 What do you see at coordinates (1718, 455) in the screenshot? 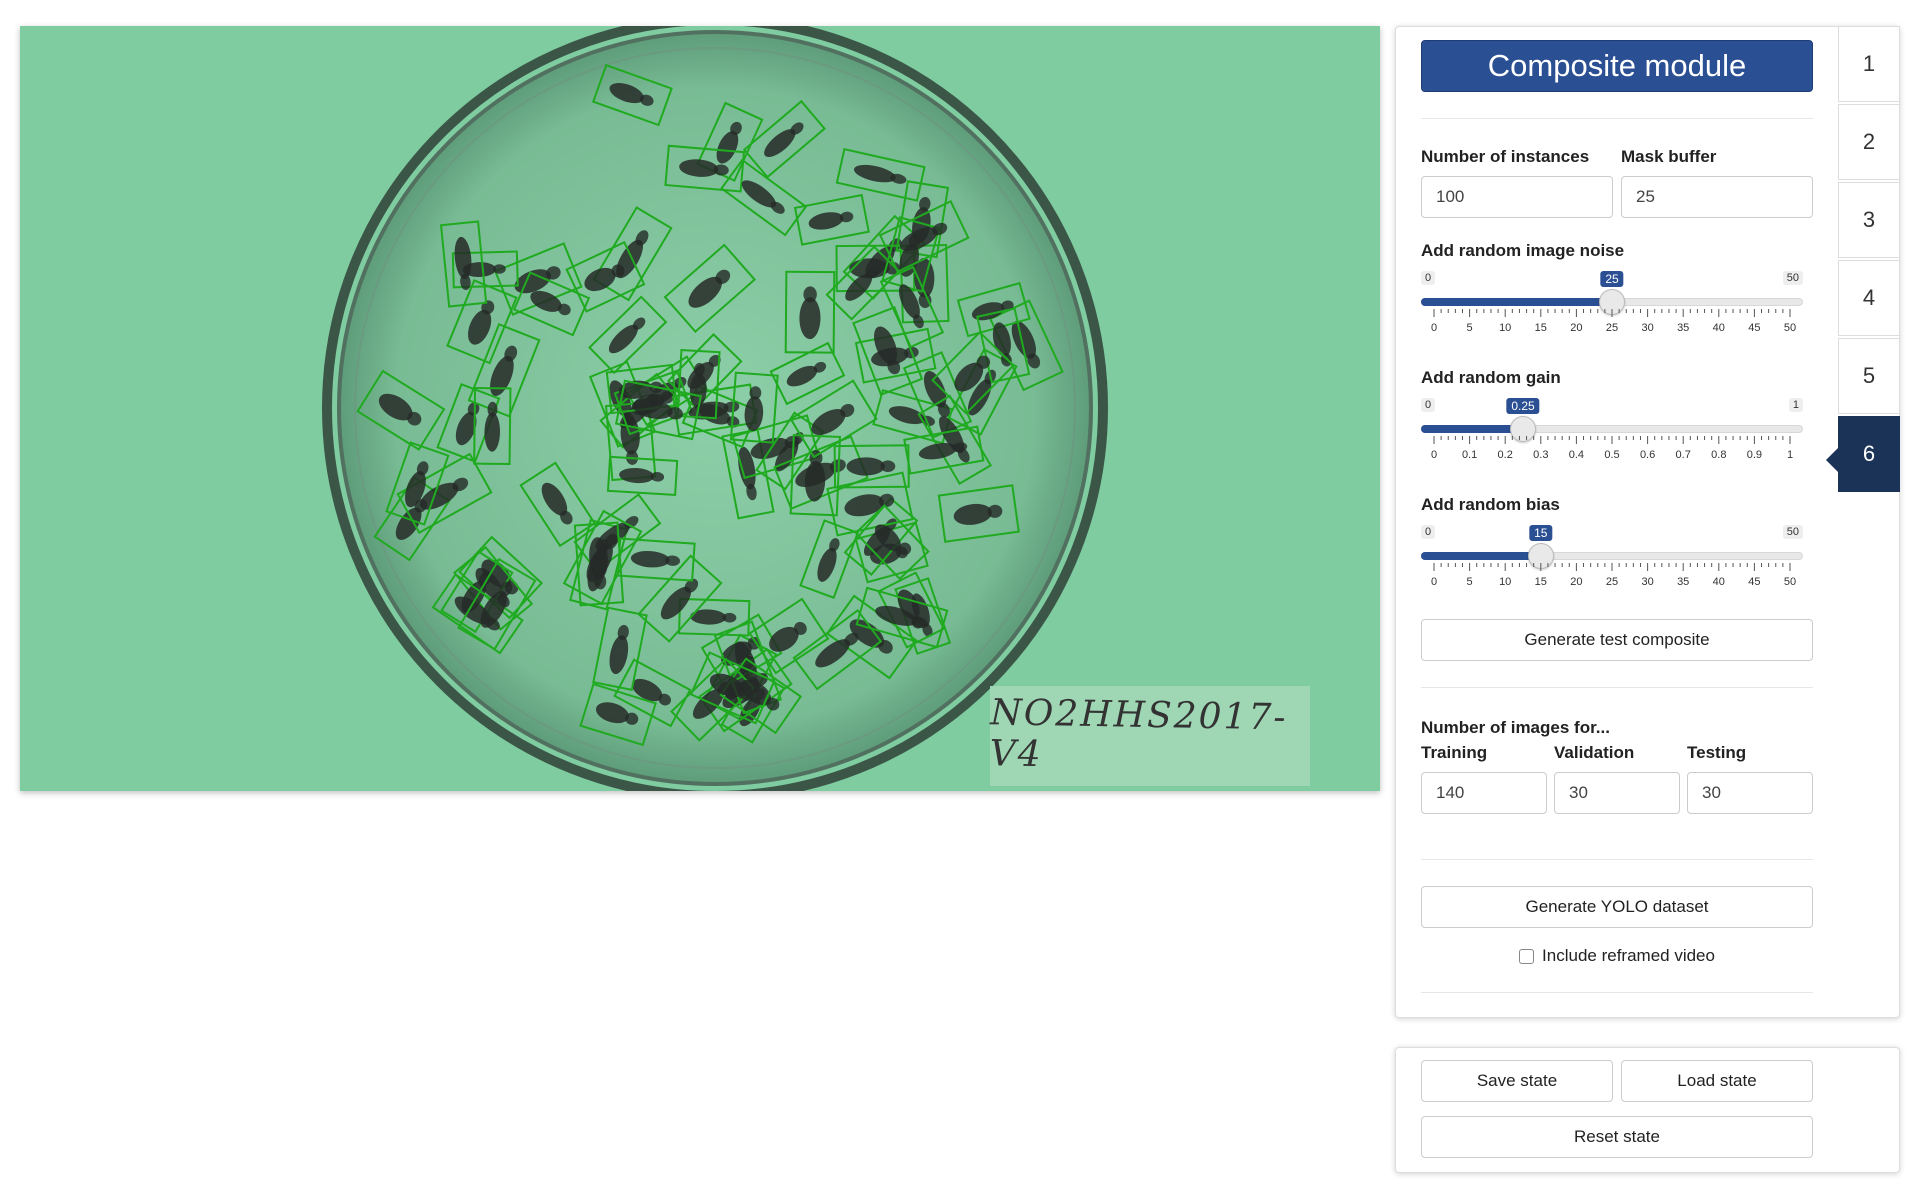
I see `gain-tick-label: 0.8` at bounding box center [1718, 455].